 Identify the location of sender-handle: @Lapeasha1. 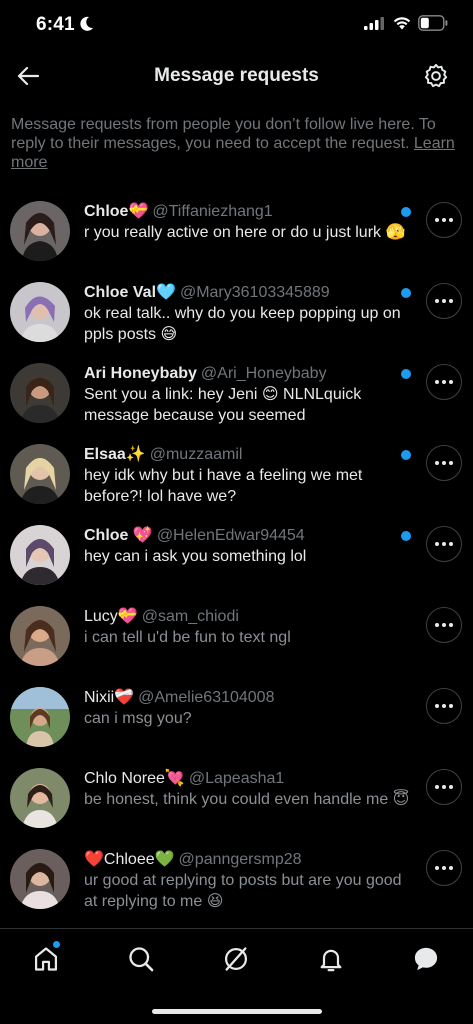
(236, 778).